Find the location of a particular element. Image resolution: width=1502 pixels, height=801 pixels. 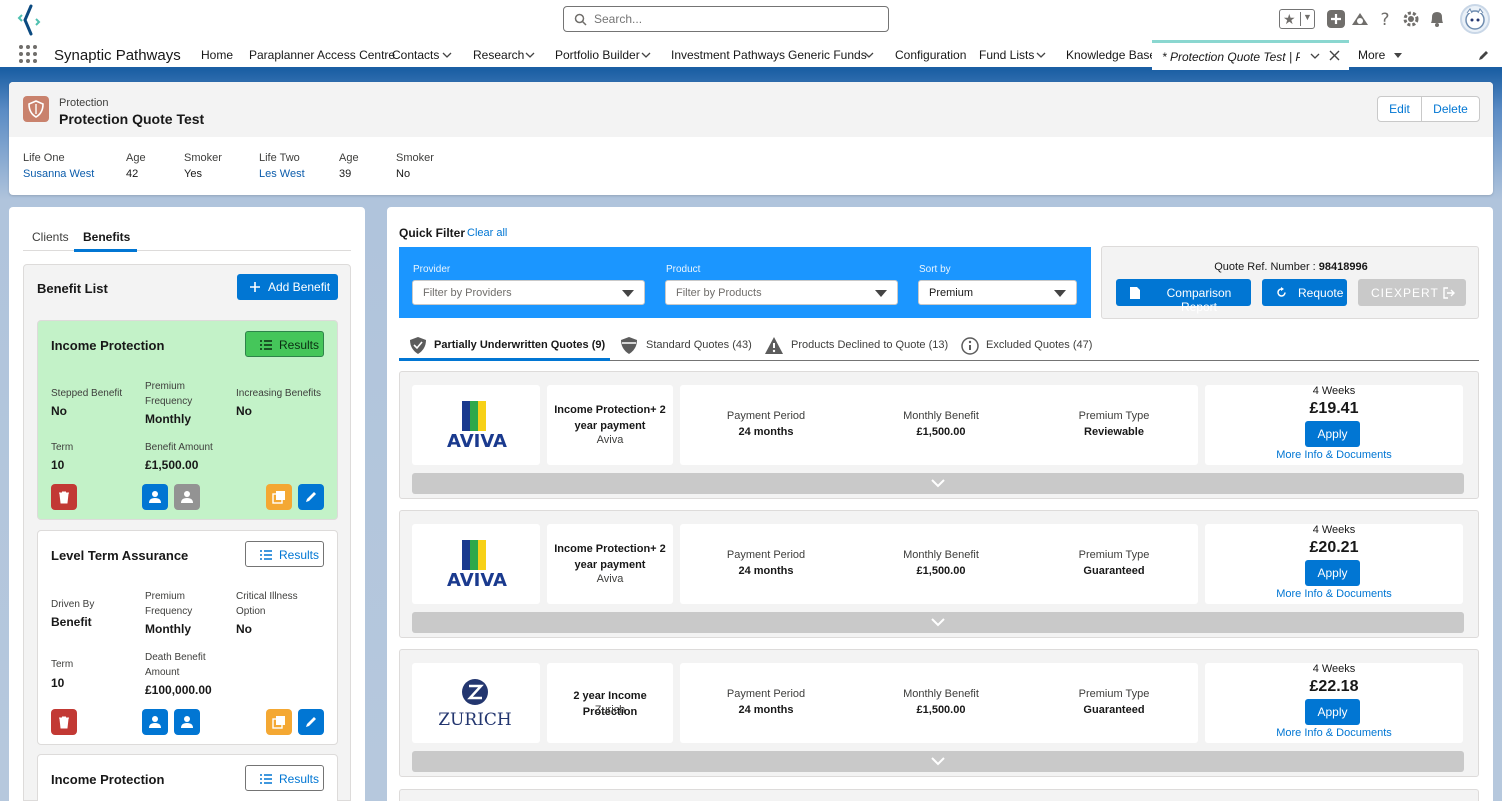

results-label: Results is located at coordinates (299, 555).